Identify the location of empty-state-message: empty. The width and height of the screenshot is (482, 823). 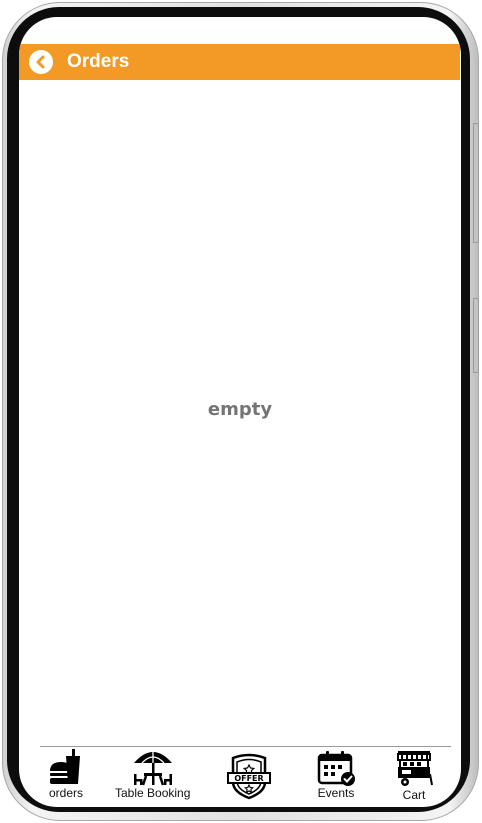
(240, 409).